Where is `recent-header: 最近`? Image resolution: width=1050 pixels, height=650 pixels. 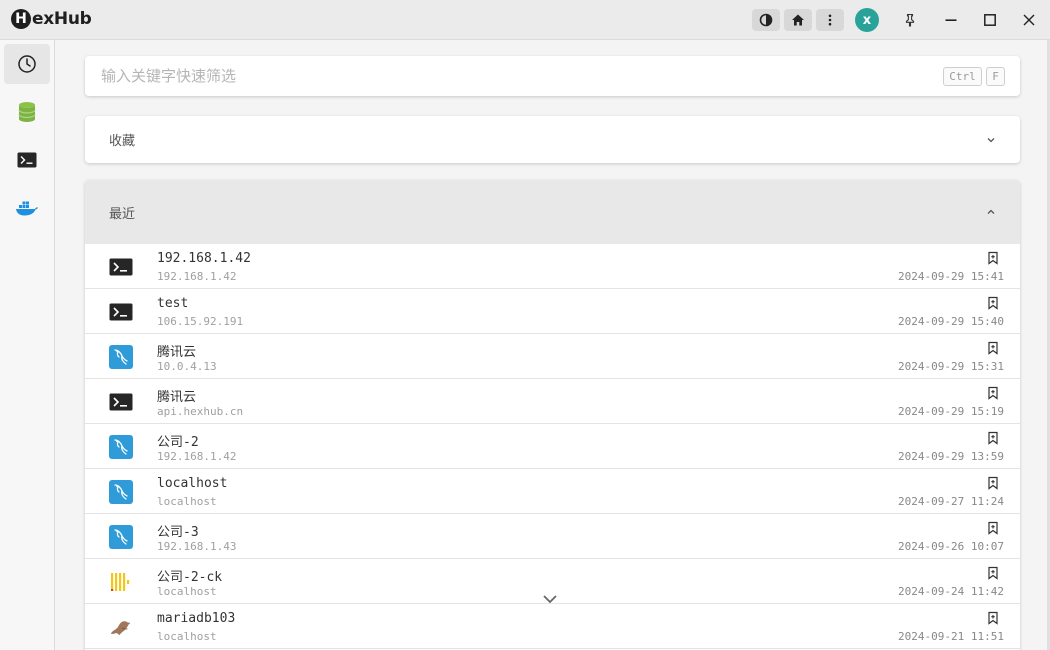 recent-header: 最近 is located at coordinates (552, 212).